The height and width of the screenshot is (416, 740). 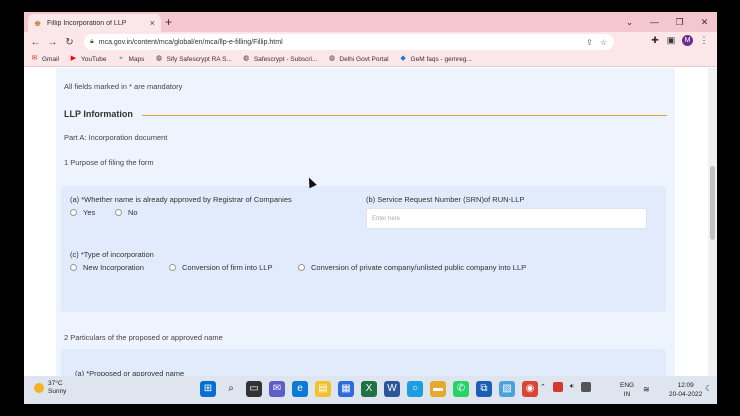 I want to click on weather-widget: 37°C Sunny, so click(x=50, y=388).